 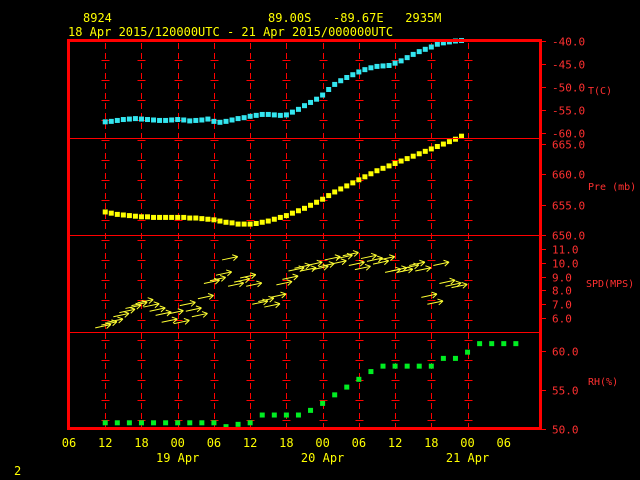 What do you see at coordinates (568, 145) in the screenshot?
I see `y-tick-label: 665.0` at bounding box center [568, 145].